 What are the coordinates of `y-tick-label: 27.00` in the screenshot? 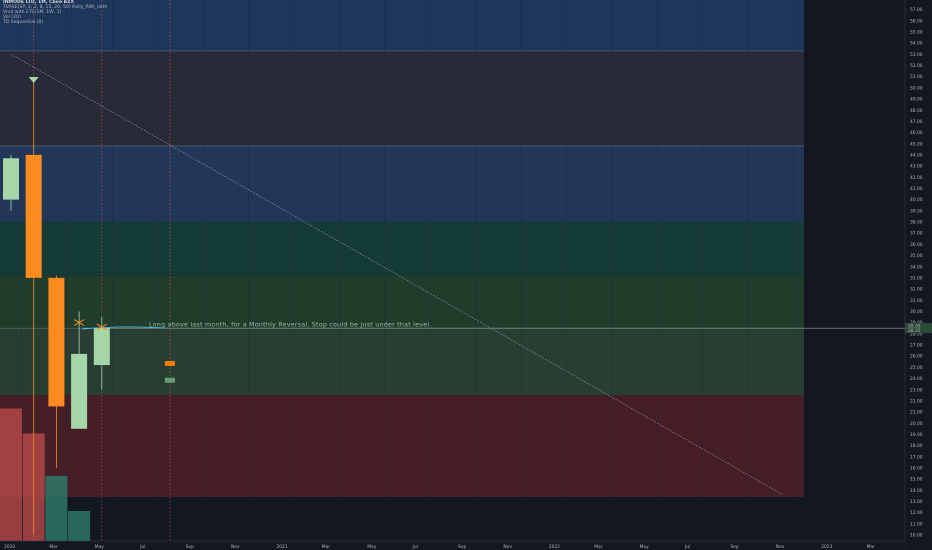 It's located at (916, 346).